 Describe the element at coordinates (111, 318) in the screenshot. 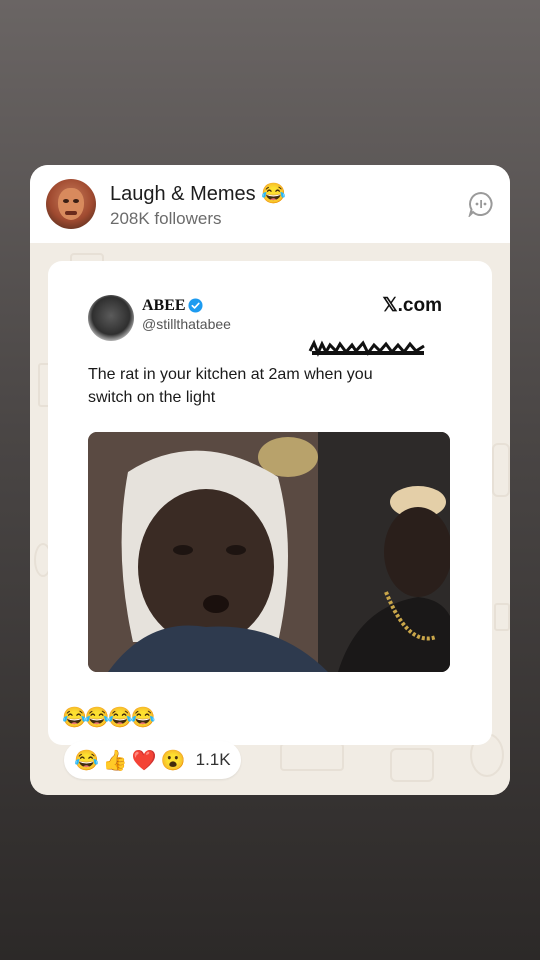

I see `tweet-author-avatar` at that location.